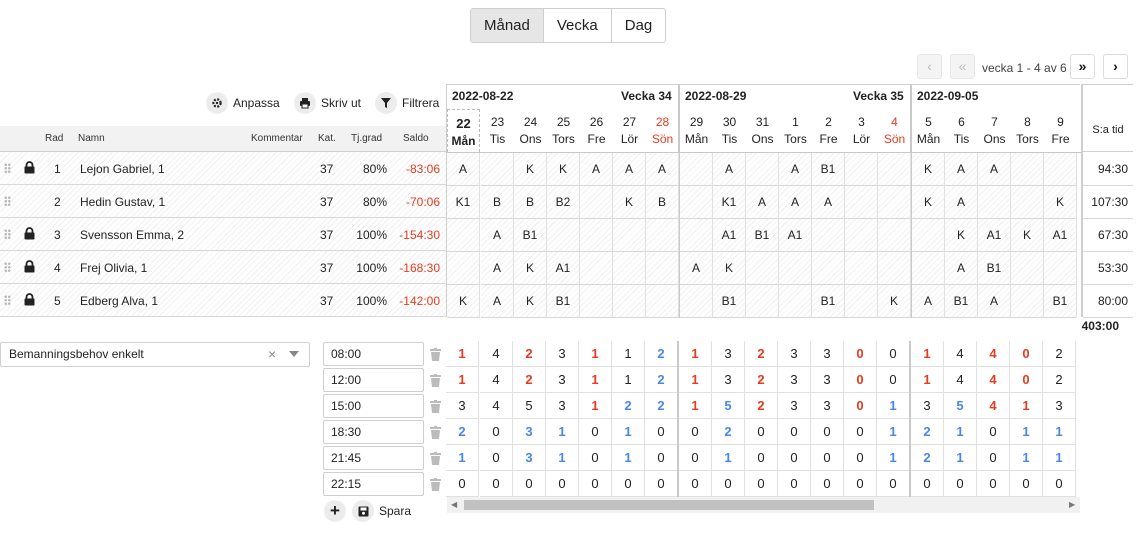 This screenshot has height=534, width=1141. What do you see at coordinates (373, 354) in the screenshot?
I see `time-input: 08:00` at bounding box center [373, 354].